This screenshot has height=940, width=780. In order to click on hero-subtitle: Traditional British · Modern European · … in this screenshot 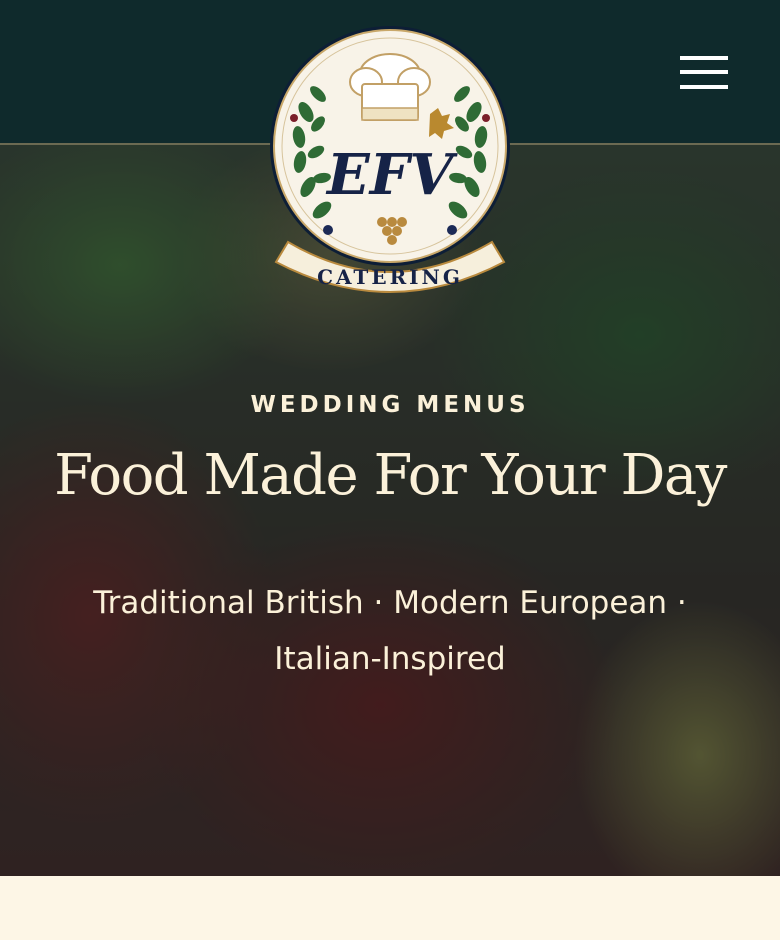, I will do `click(390, 631)`.